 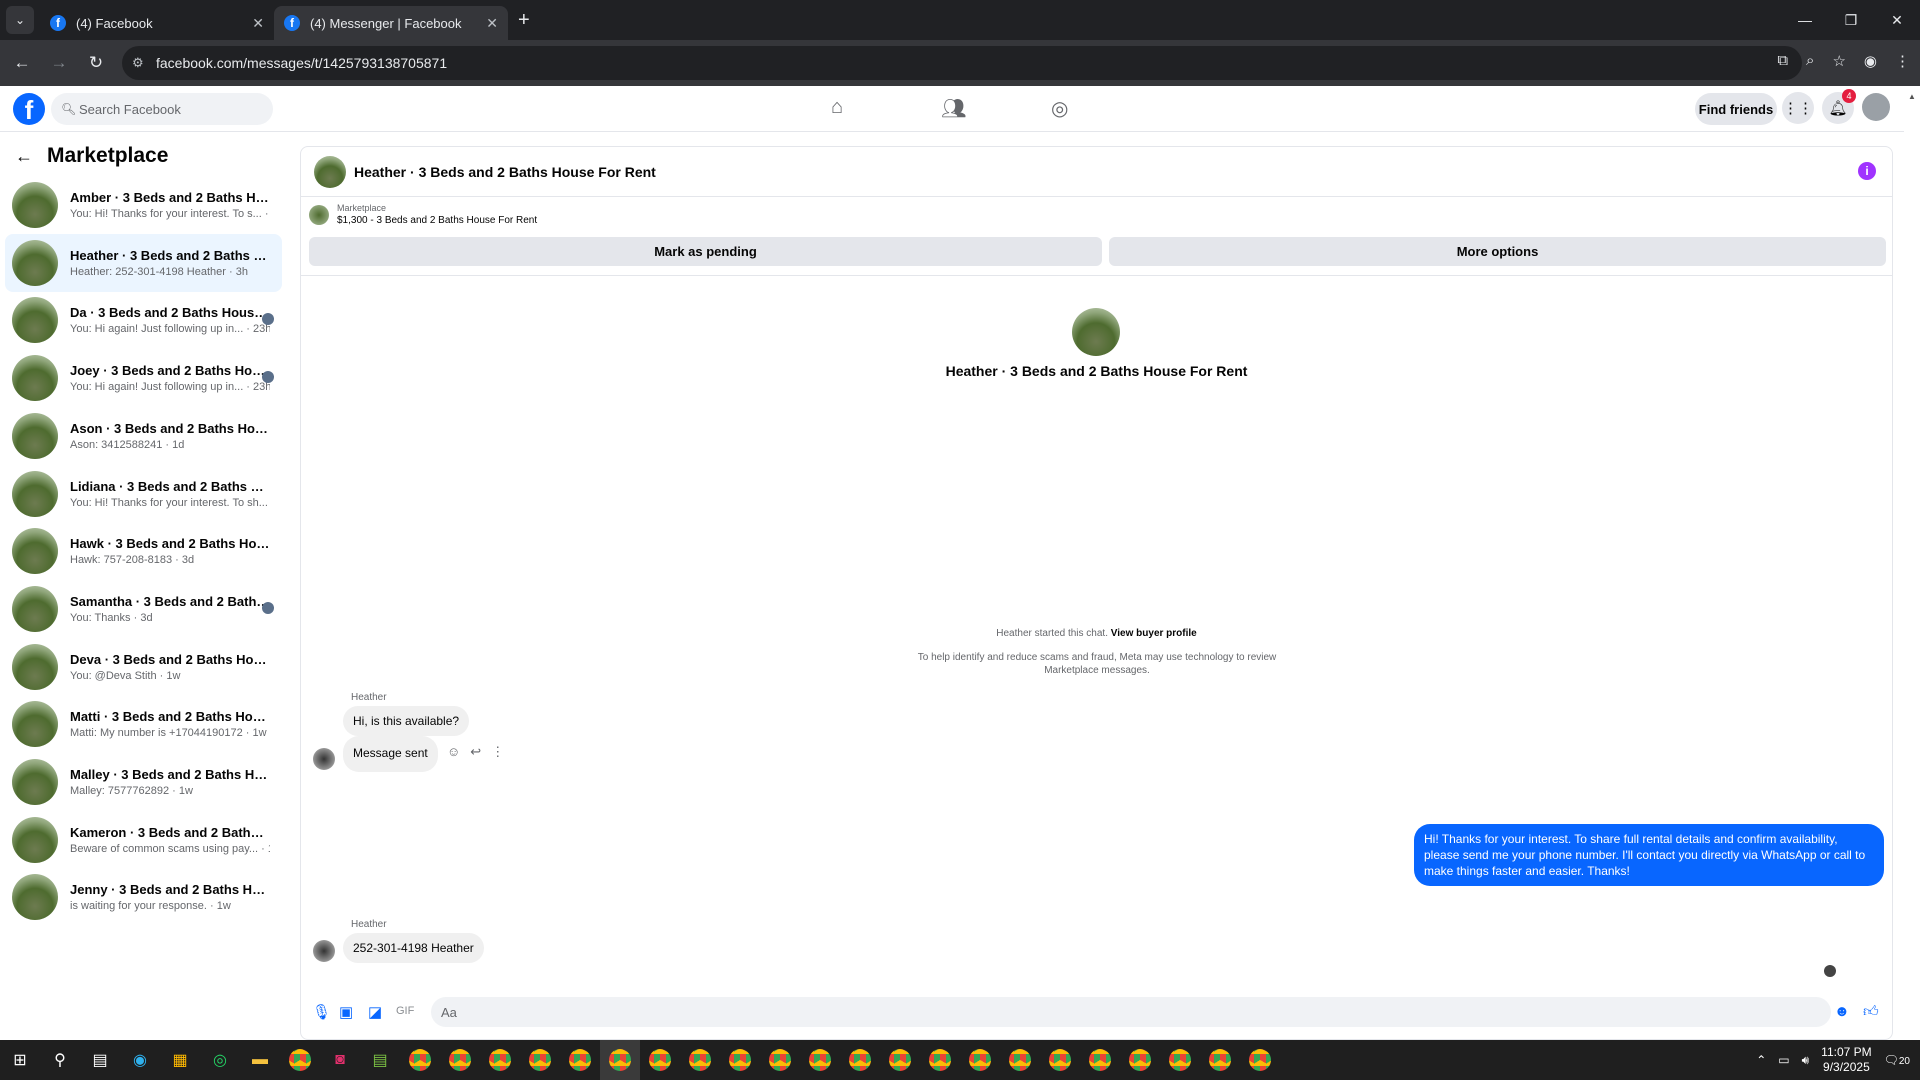 What do you see at coordinates (1782, 61) in the screenshot?
I see `install-app-icon: ⧉` at bounding box center [1782, 61].